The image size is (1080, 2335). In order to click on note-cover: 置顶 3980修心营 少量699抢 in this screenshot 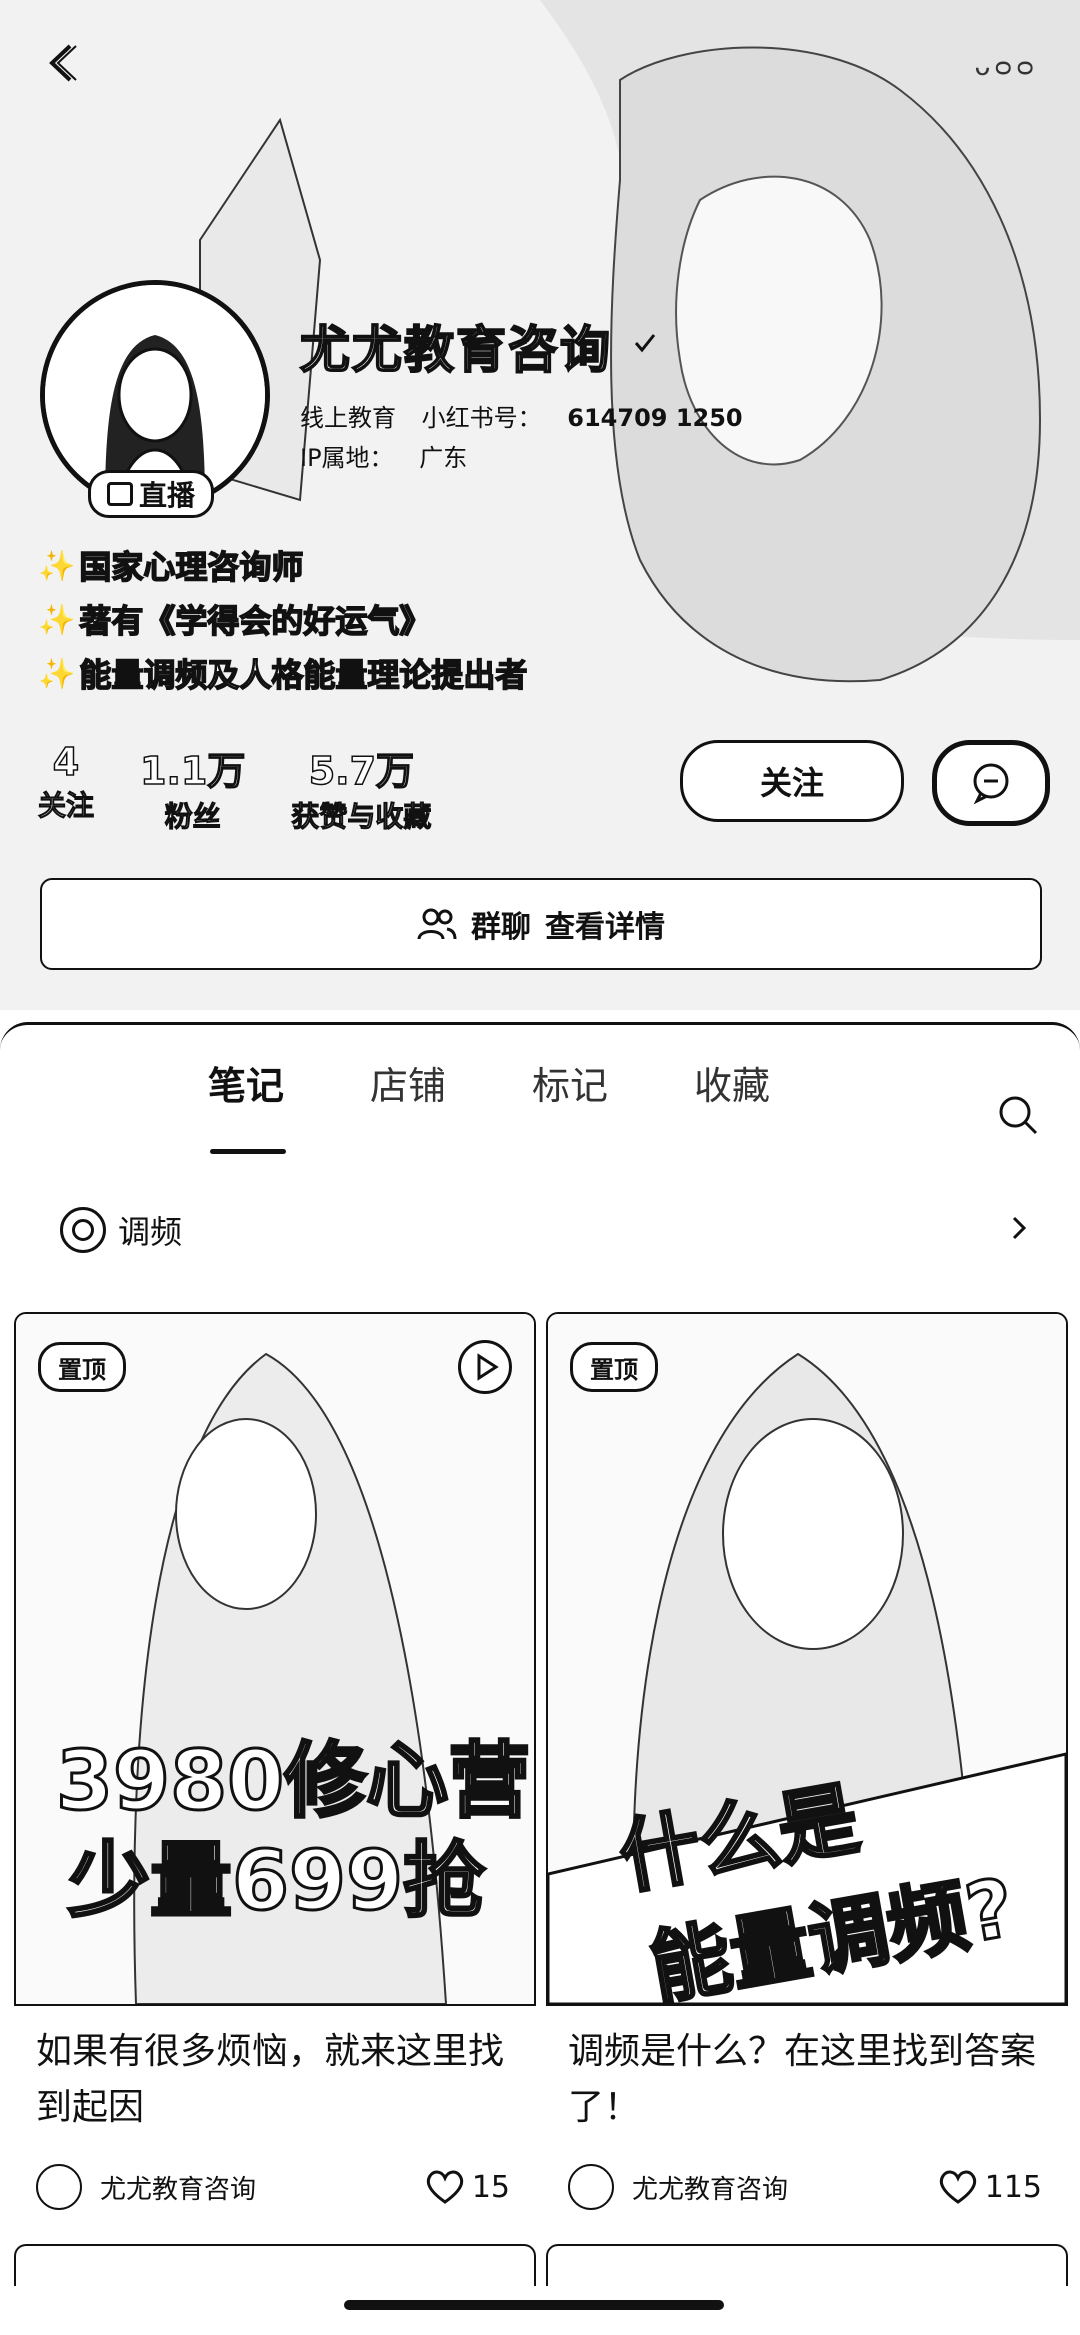, I will do `click(275, 1659)`.